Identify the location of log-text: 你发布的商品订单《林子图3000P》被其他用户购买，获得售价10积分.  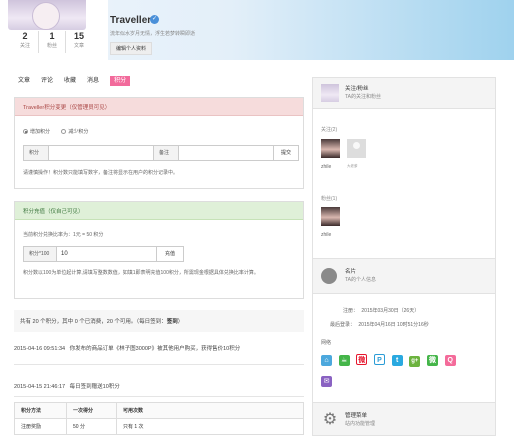
(155, 349).